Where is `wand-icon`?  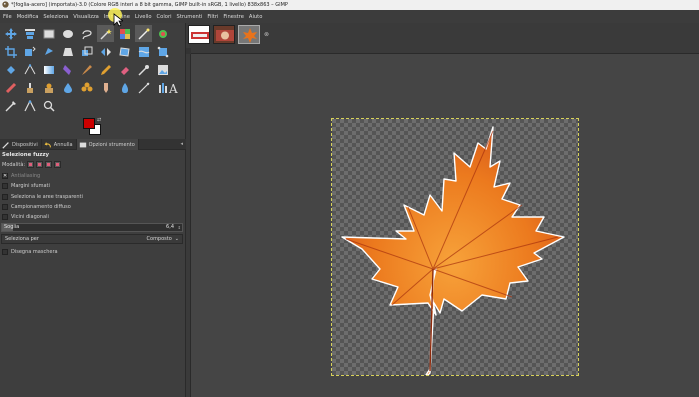 wand-icon is located at coordinates (143, 33).